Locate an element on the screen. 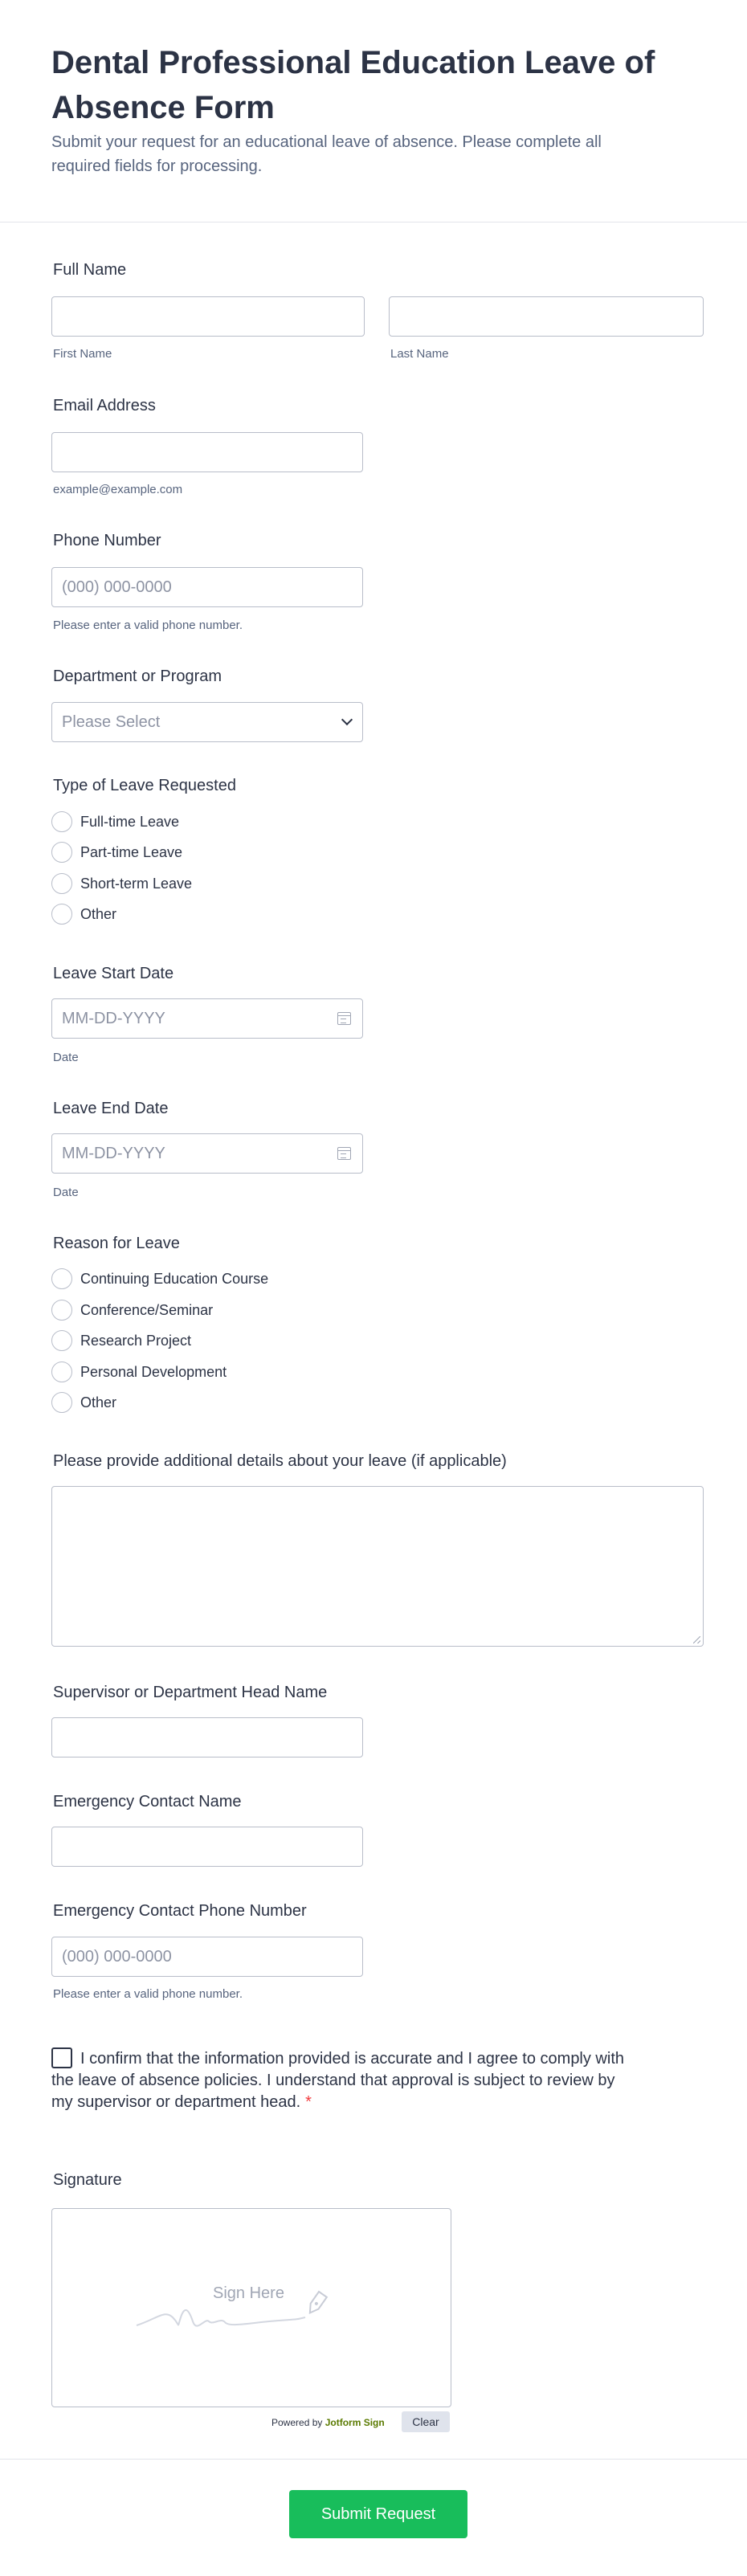 The height and width of the screenshot is (2576, 747). phone-label: Phone Number is located at coordinates (107, 540).